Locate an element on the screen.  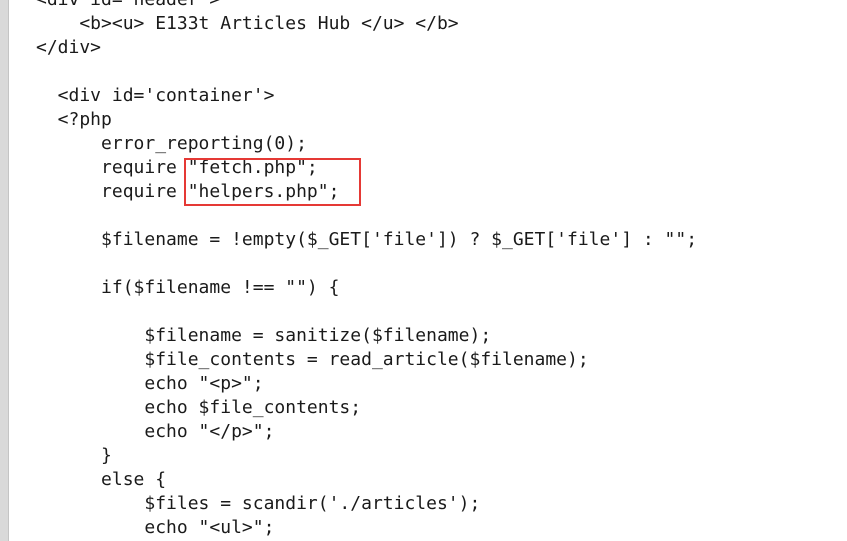
code-line-8: require "fetch.php"; is located at coordinates (177, 167).